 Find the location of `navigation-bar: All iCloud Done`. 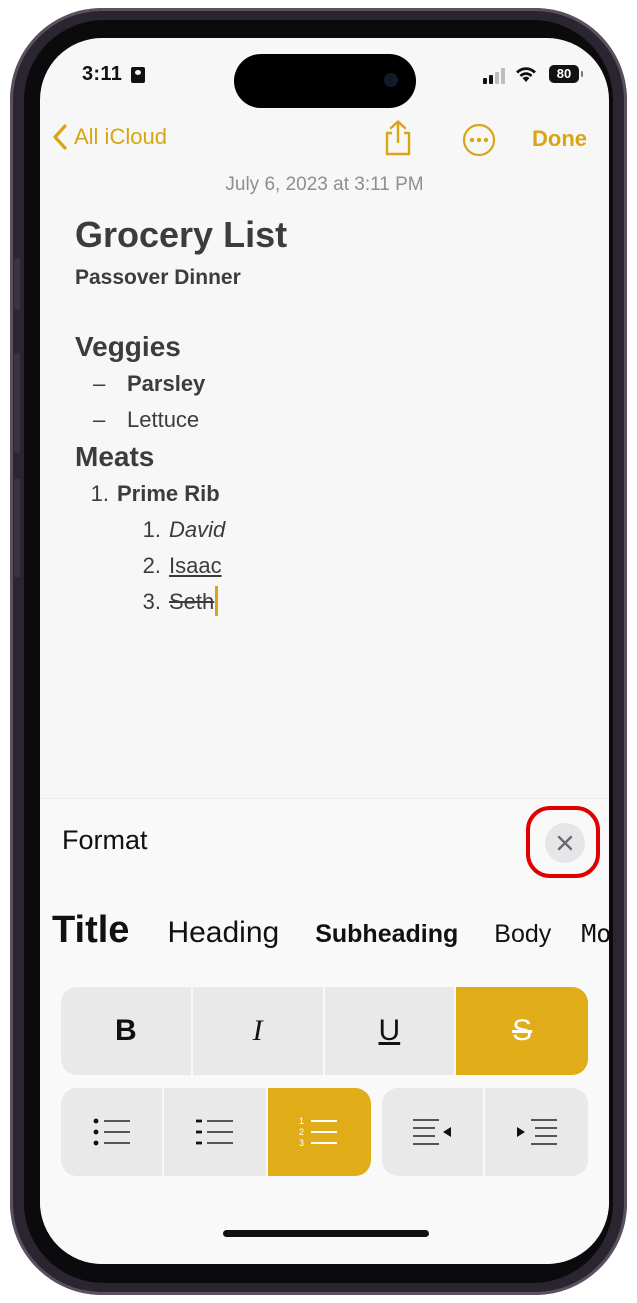

navigation-bar: All iCloud Done is located at coordinates (324, 140).